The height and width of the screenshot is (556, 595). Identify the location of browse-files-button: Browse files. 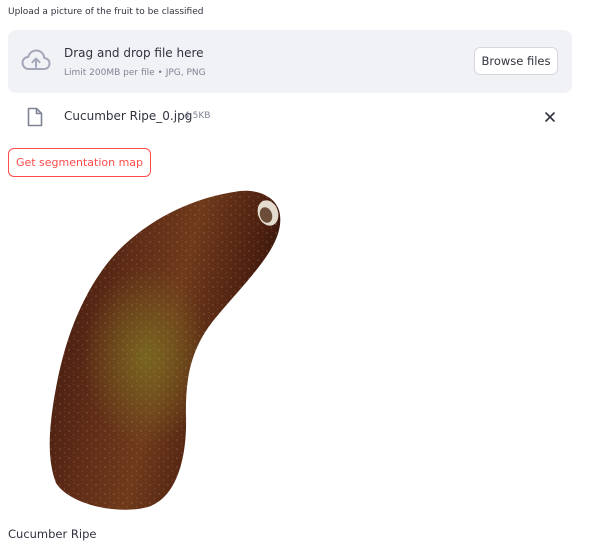
(516, 61).